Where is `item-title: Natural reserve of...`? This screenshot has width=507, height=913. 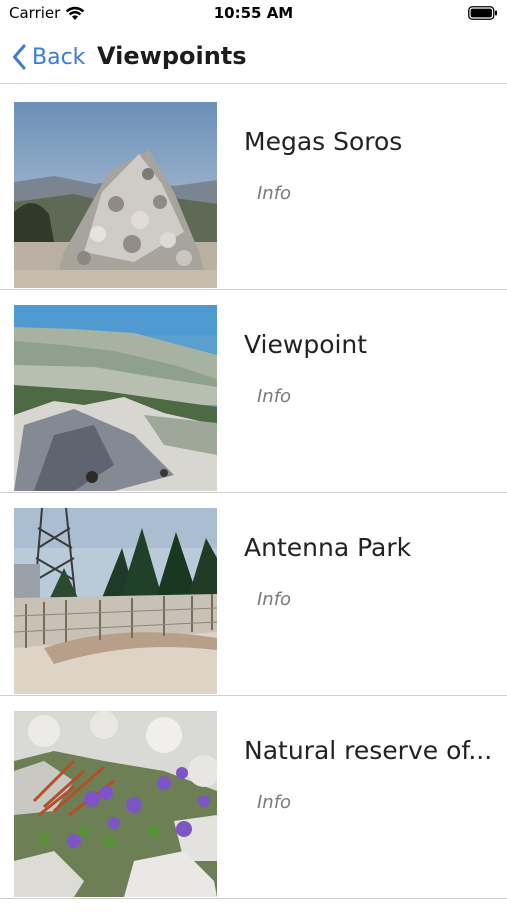 item-title: Natural reserve of... is located at coordinates (368, 750).